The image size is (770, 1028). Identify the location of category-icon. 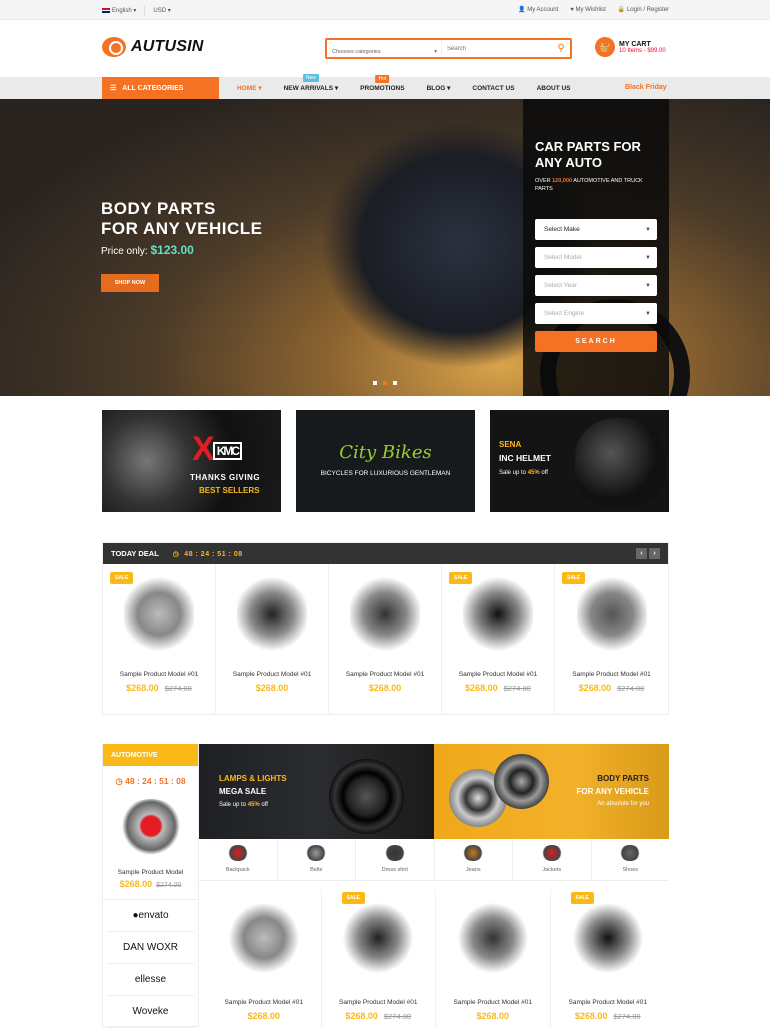
(473, 853).